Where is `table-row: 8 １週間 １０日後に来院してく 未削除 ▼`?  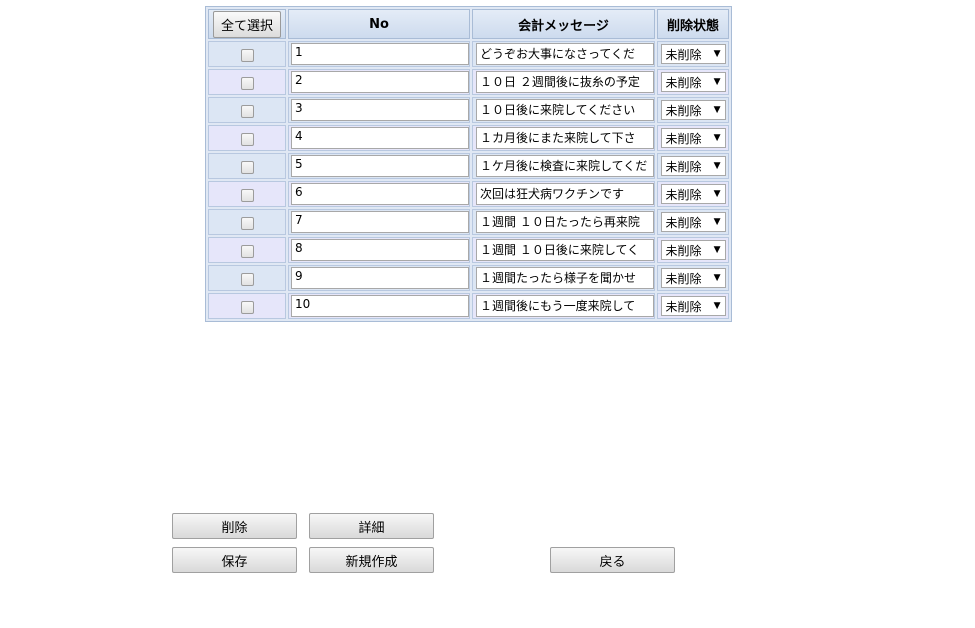
table-row: 8 １週間 １０日後に来院してく 未削除 ▼ is located at coordinates (468, 250).